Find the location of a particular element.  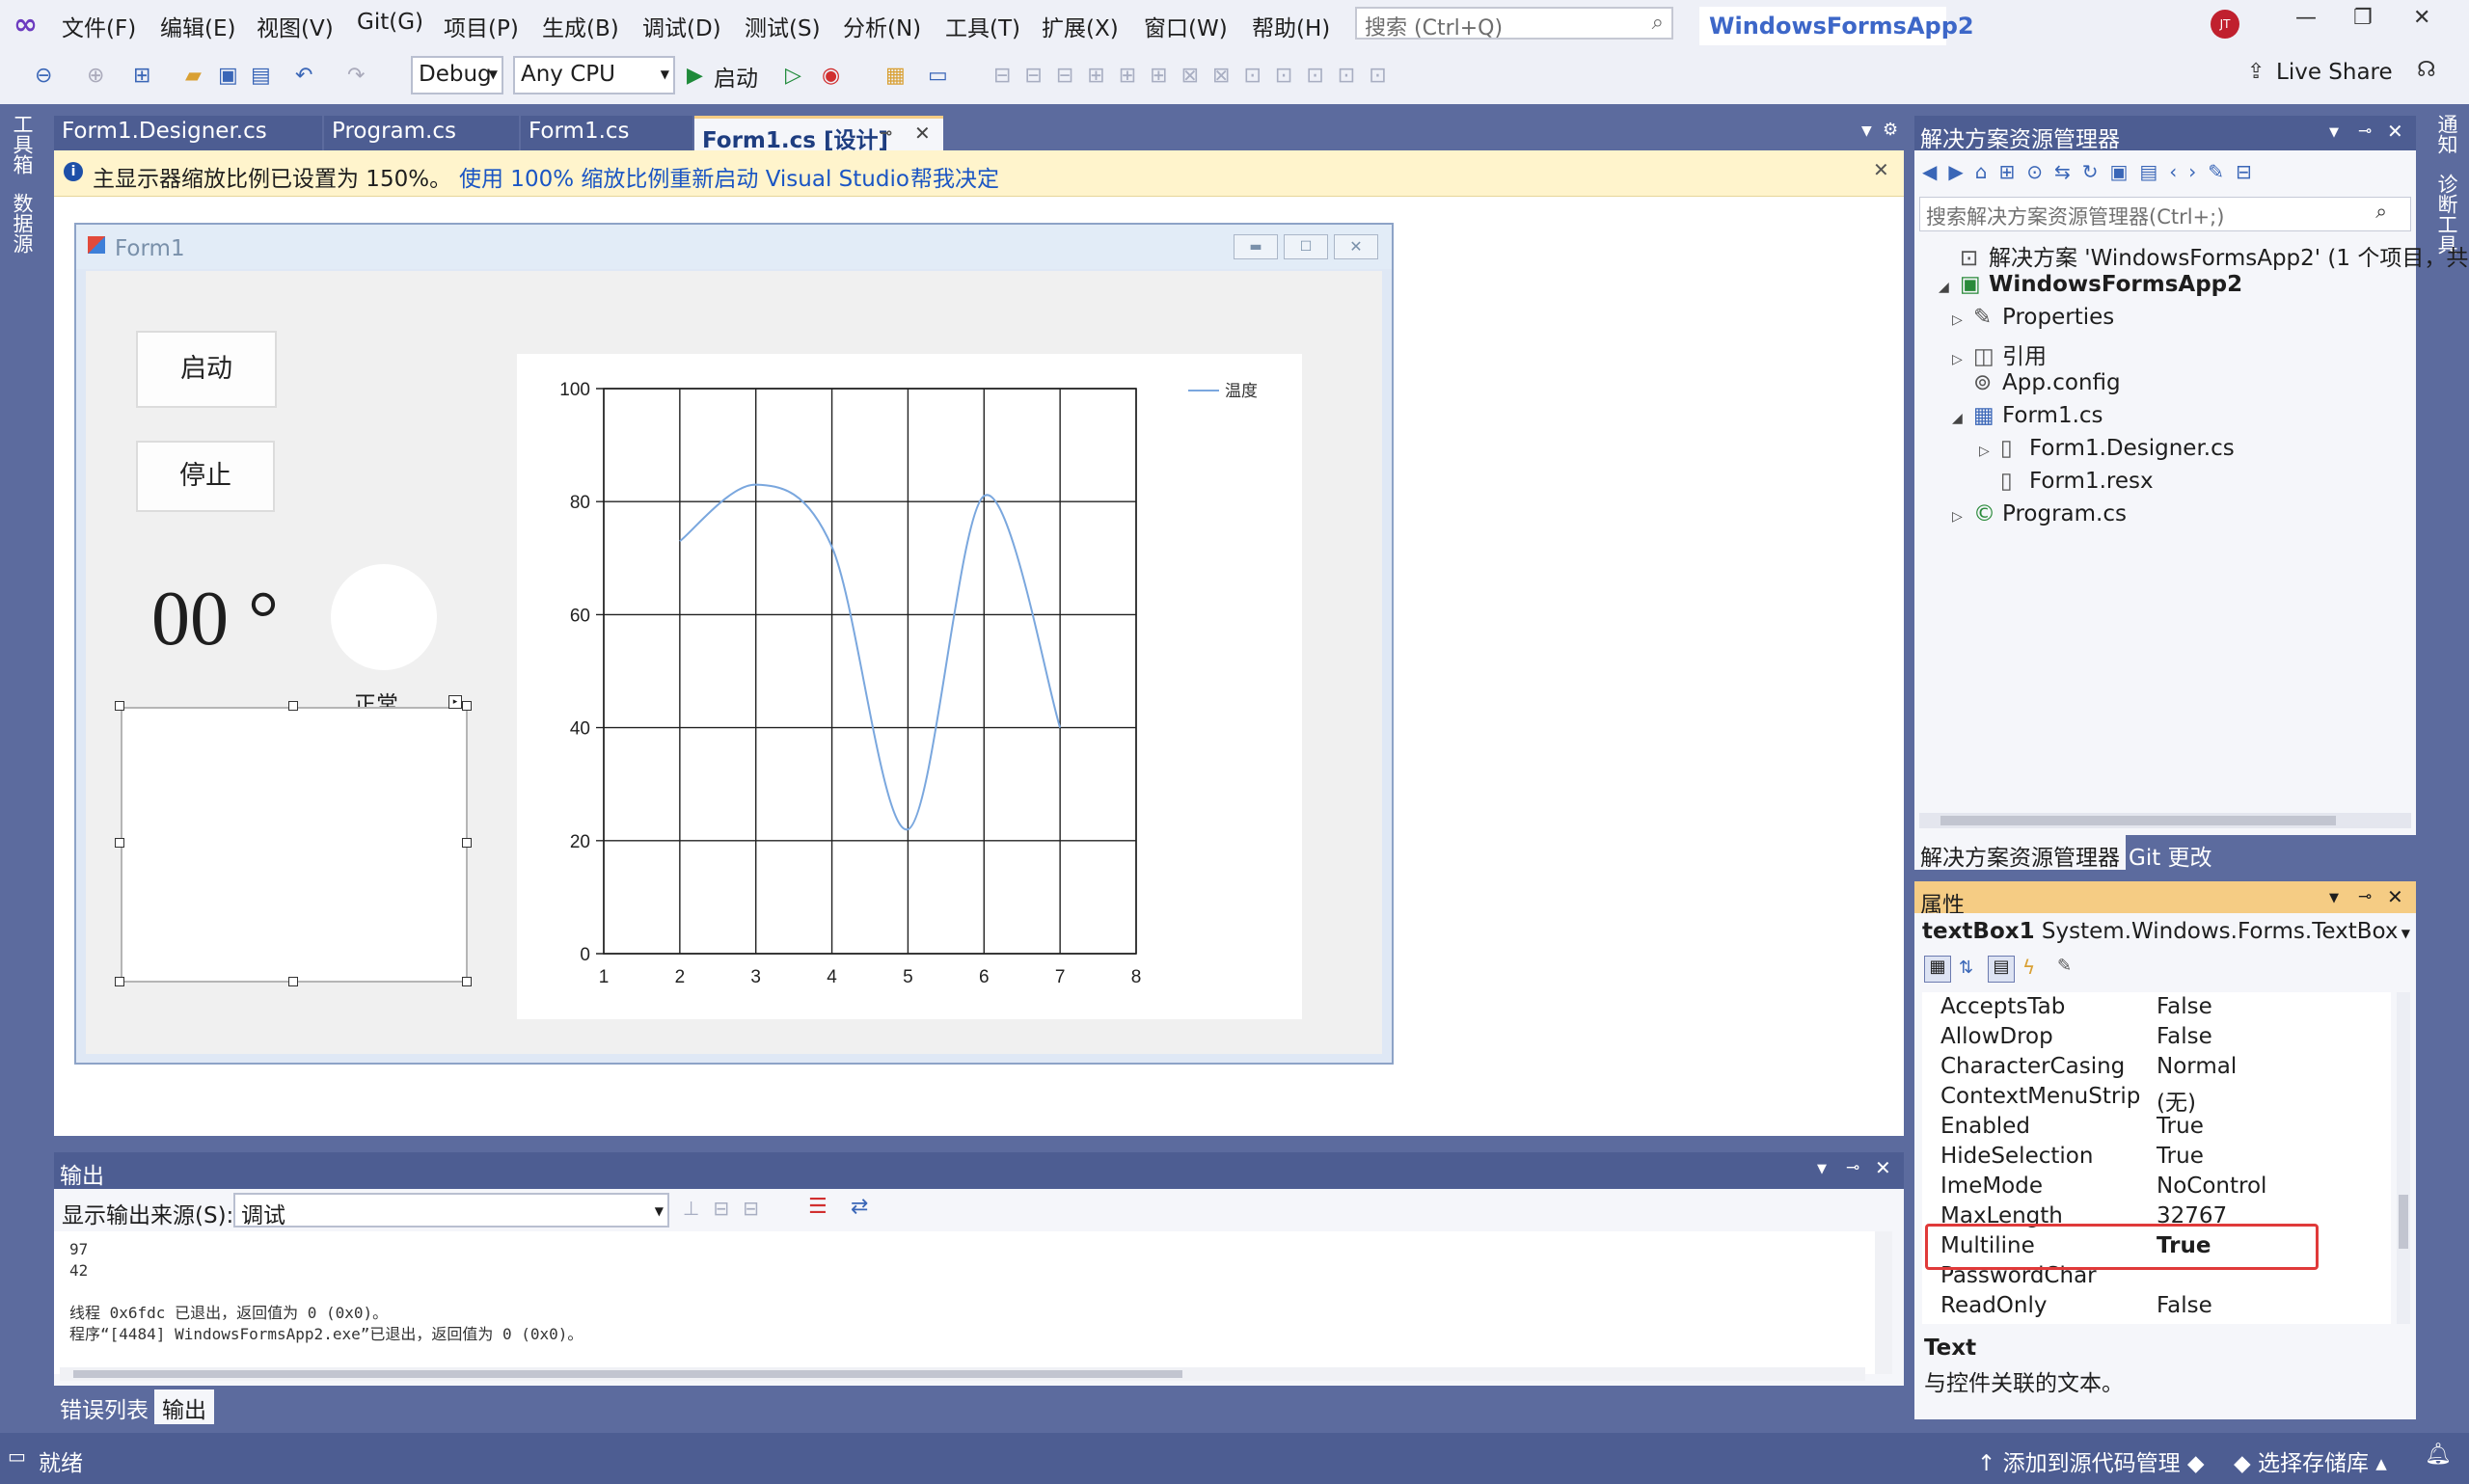

property-value: NoControl is located at coordinates (2211, 1186).